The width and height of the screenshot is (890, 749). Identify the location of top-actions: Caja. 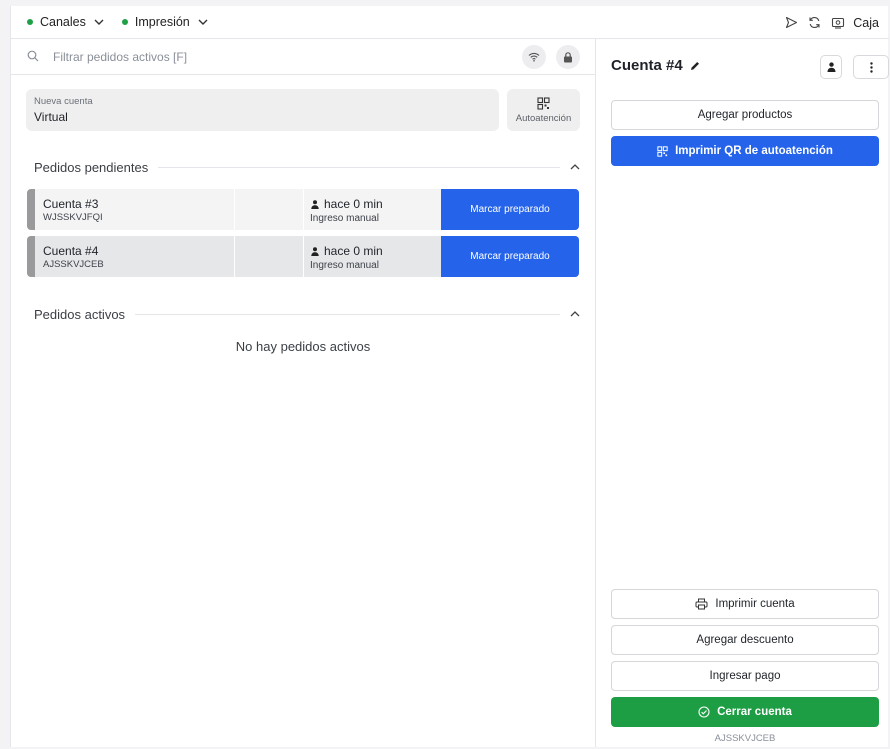
(832, 22).